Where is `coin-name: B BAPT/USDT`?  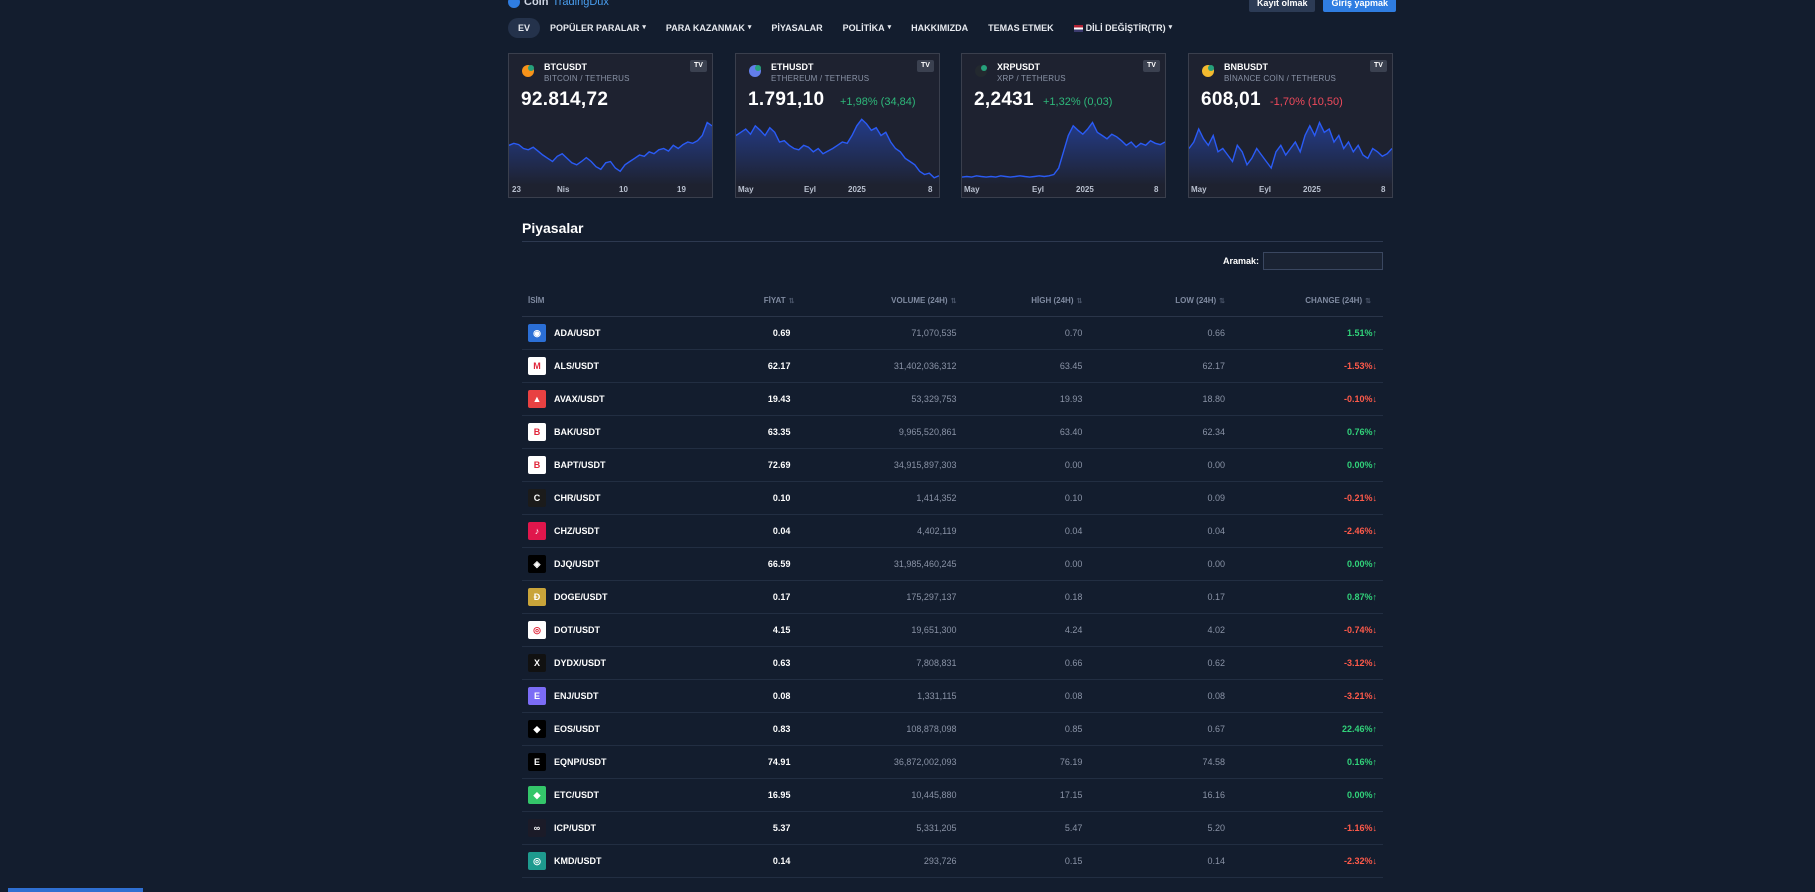
coin-name: B BAPT/USDT is located at coordinates (619, 465).